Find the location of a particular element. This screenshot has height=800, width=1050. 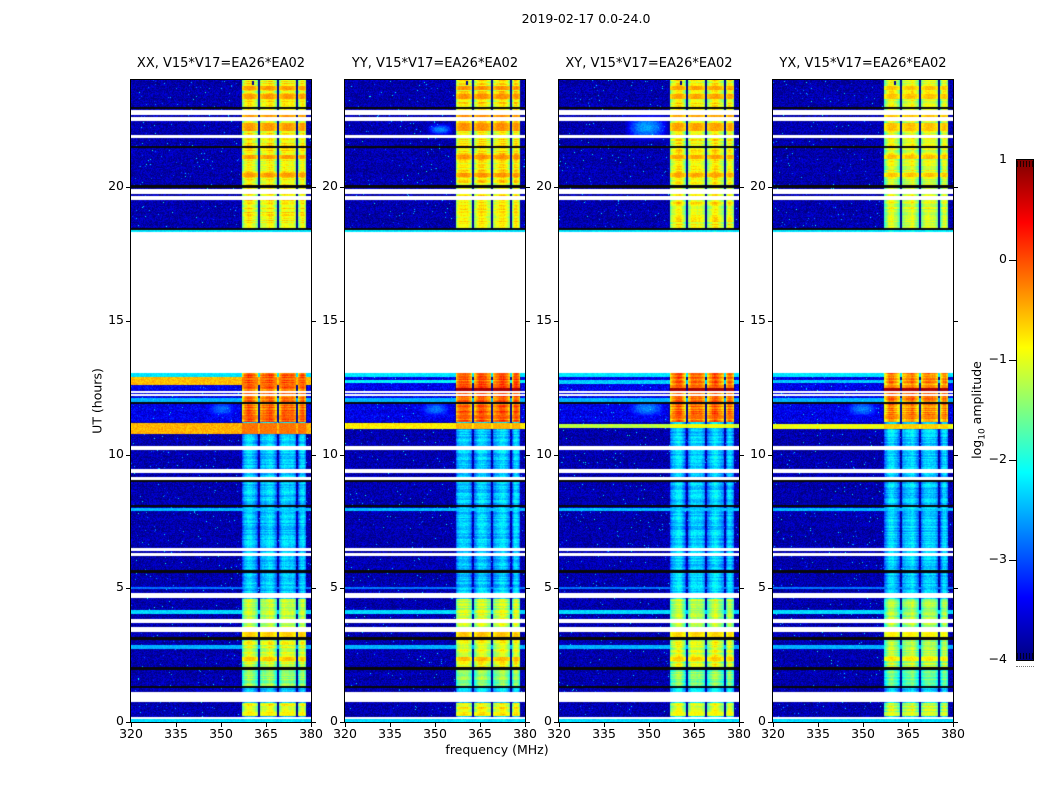

colorbar is located at coordinates (1025, 410).